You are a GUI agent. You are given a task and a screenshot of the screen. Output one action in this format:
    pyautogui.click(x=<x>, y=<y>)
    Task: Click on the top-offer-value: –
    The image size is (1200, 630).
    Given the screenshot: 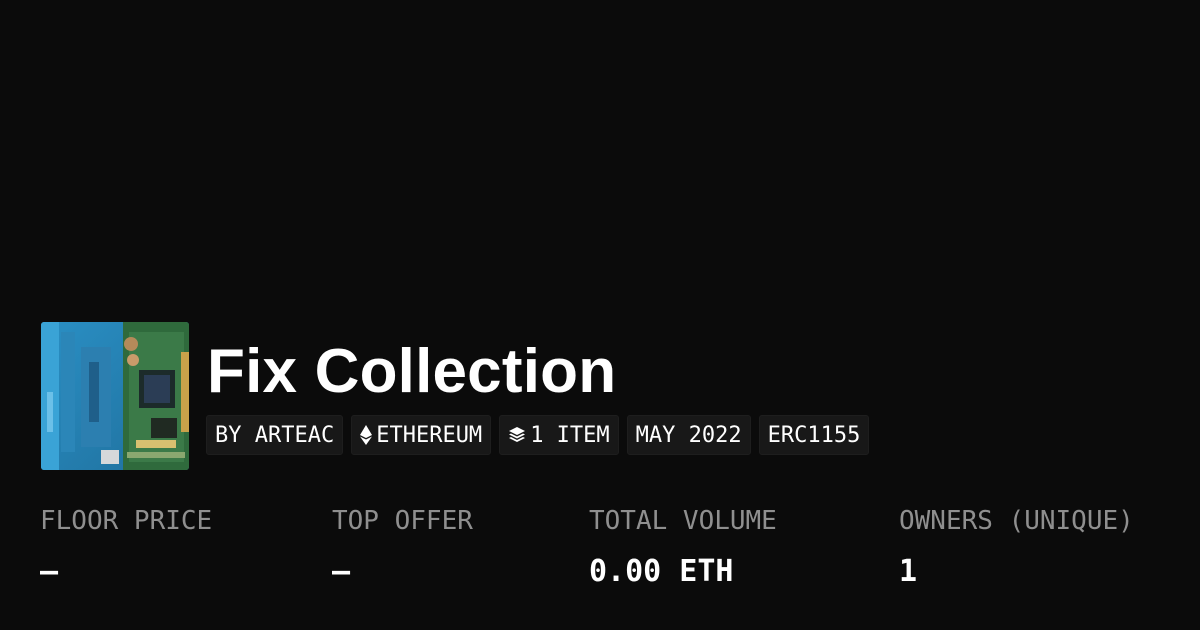 What is the action you would take?
    pyautogui.click(x=341, y=571)
    